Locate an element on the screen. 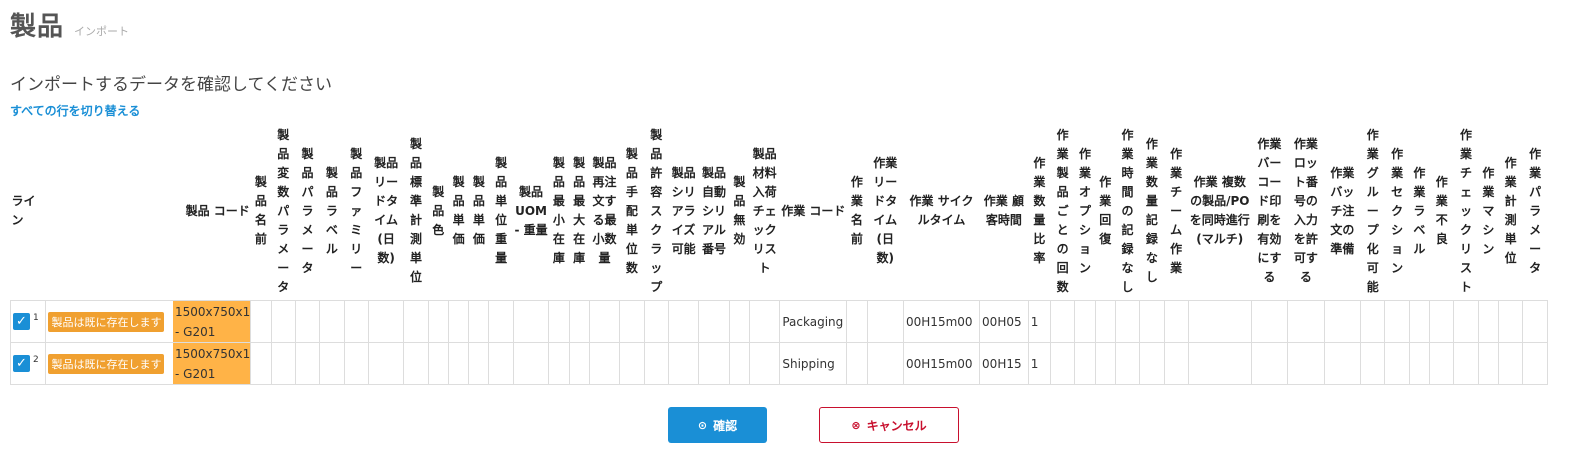 The height and width of the screenshot is (466, 1591). column-header: 作業ロット番号の入力を許可する is located at coordinates (1305, 210).